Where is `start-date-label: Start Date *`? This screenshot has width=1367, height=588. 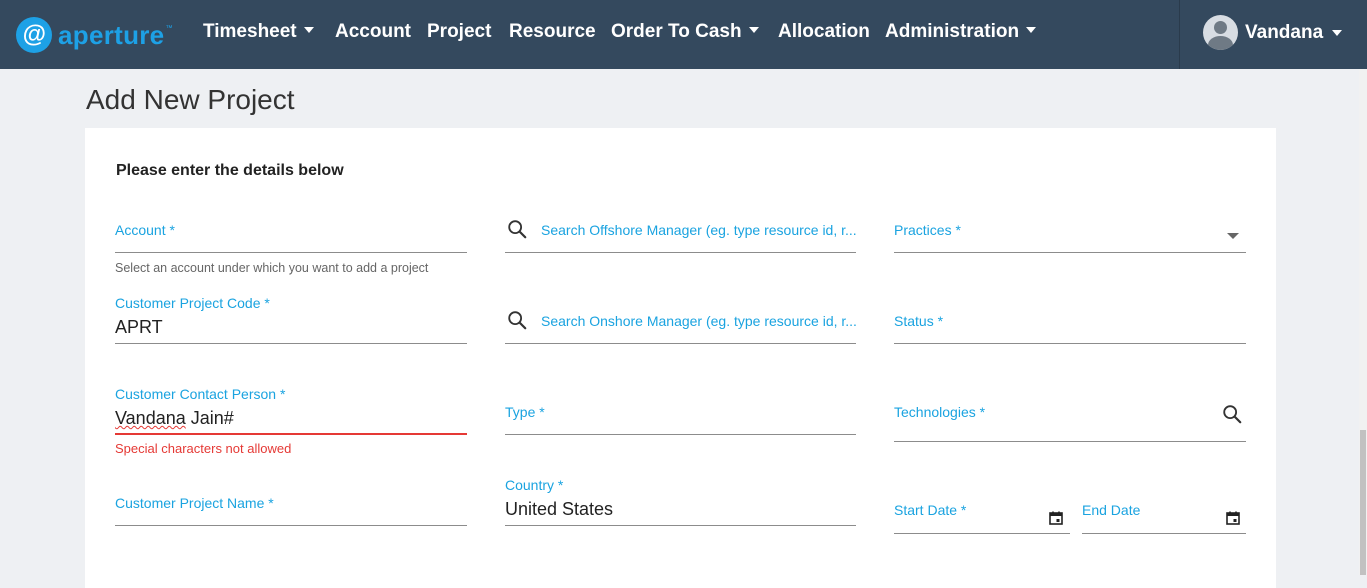 start-date-label: Start Date * is located at coordinates (930, 510).